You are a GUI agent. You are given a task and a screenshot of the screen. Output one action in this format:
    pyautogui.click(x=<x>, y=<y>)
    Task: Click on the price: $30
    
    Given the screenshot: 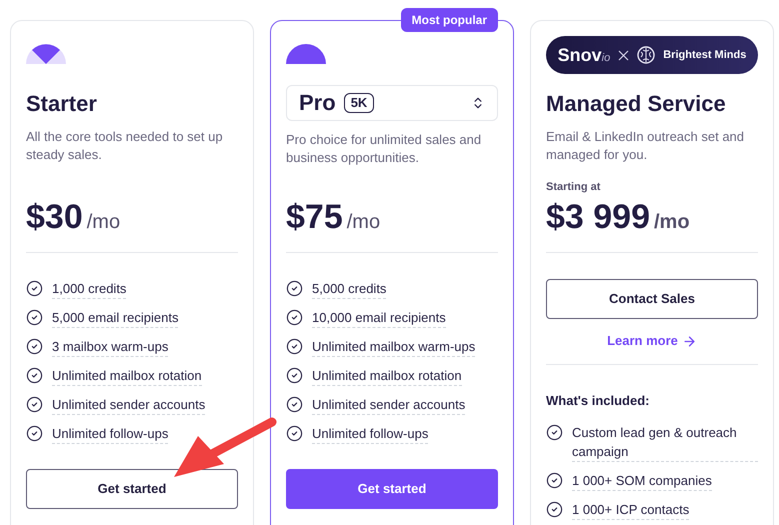 What is the action you would take?
    pyautogui.click(x=54, y=217)
    